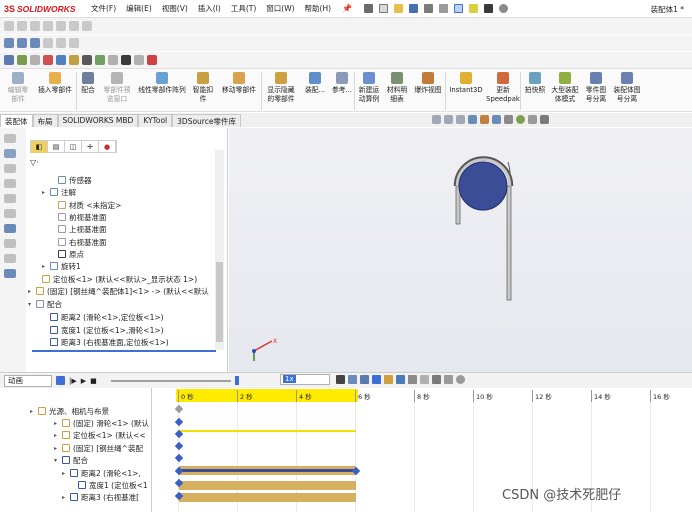  Describe the element at coordinates (93, 381) in the screenshot. I see `stop-icon: ■` at that location.